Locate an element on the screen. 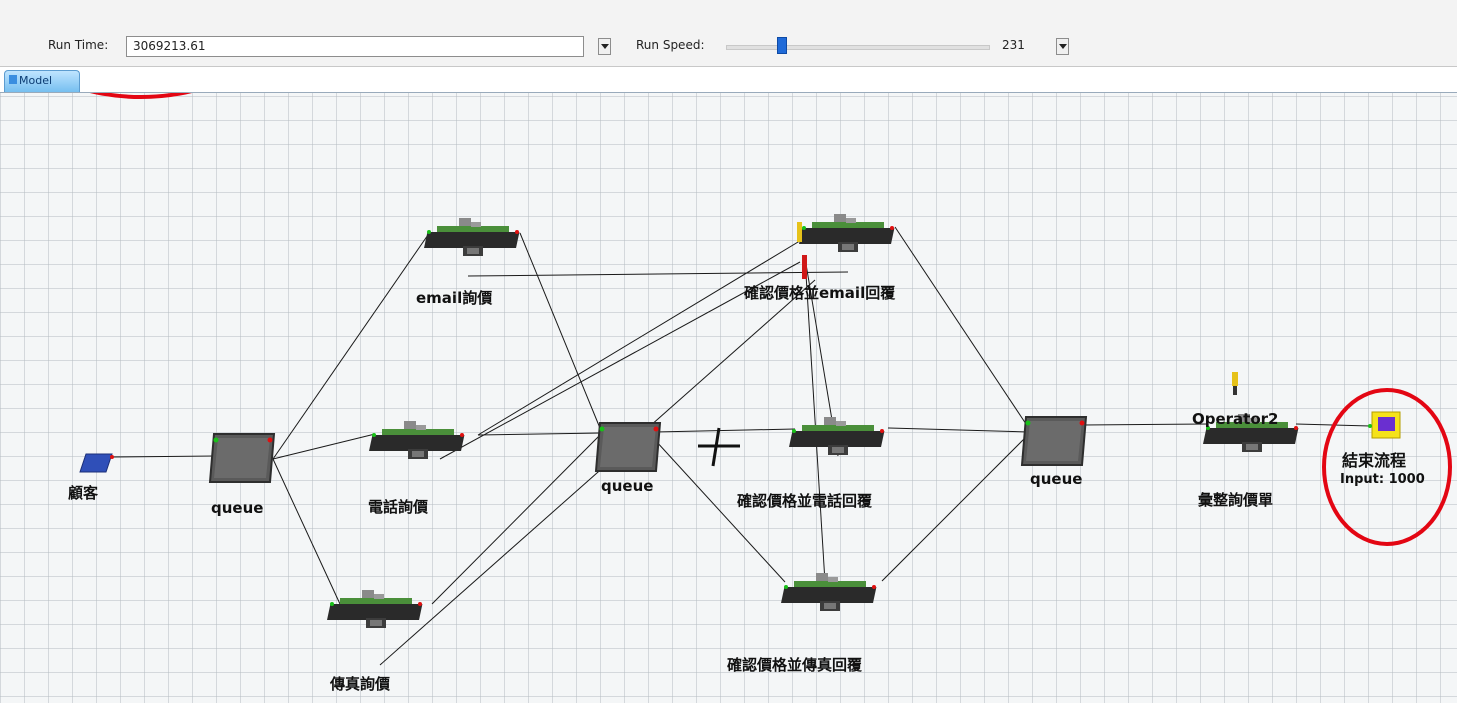 Image resolution: width=1457 pixels, height=703 pixels. queue-2-label: queue is located at coordinates (627, 486).